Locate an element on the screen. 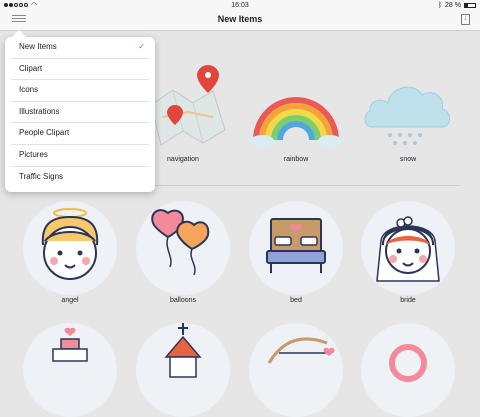 The width and height of the screenshot is (480, 417). item-bed: bed is located at coordinates (296, 252).